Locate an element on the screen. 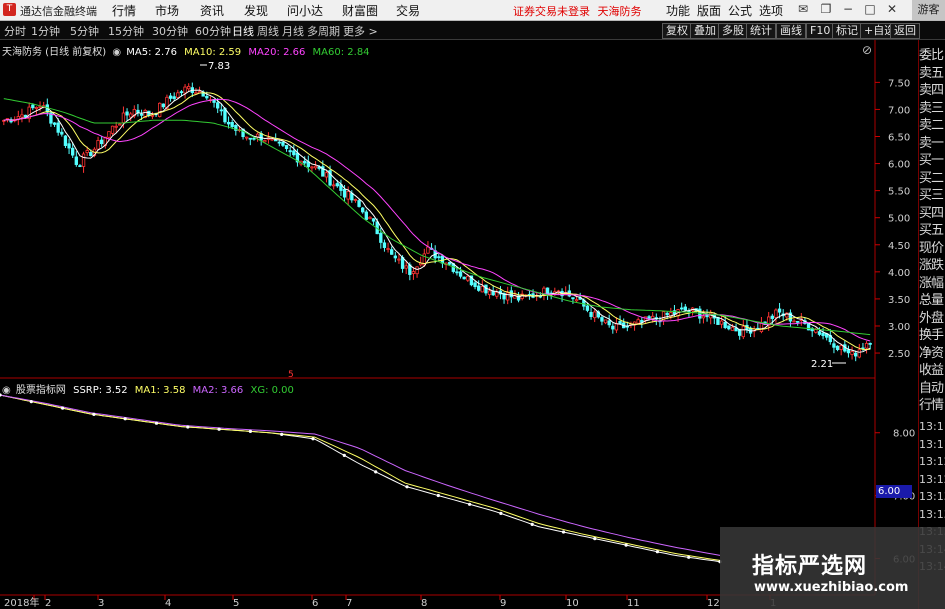  price-tick-label: 7.00 is located at coordinates (899, 110).